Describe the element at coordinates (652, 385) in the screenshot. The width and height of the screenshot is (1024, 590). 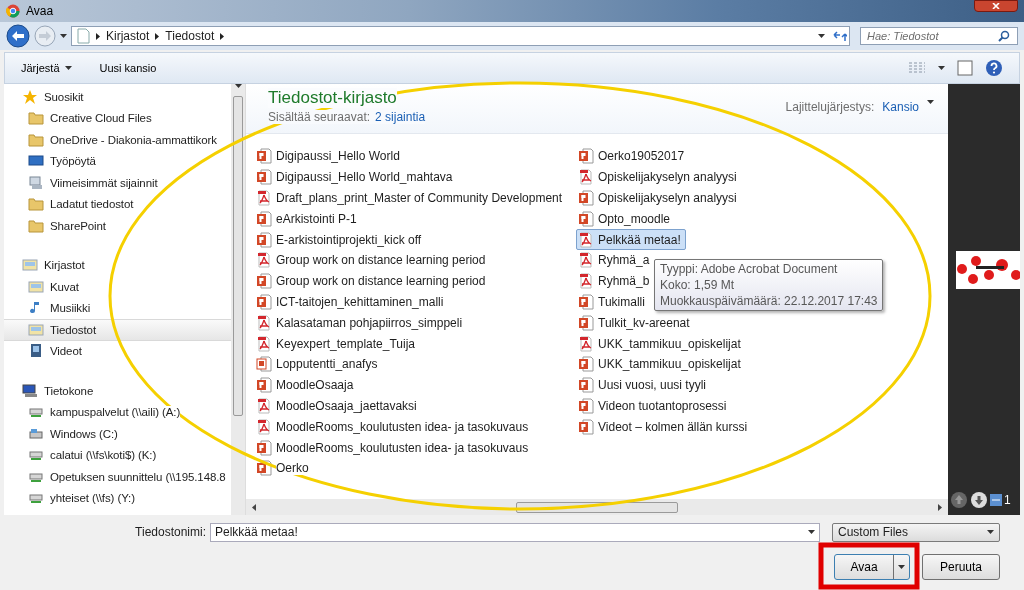
I see `file-name: Uusi vuosi, uusi tyyli` at that location.